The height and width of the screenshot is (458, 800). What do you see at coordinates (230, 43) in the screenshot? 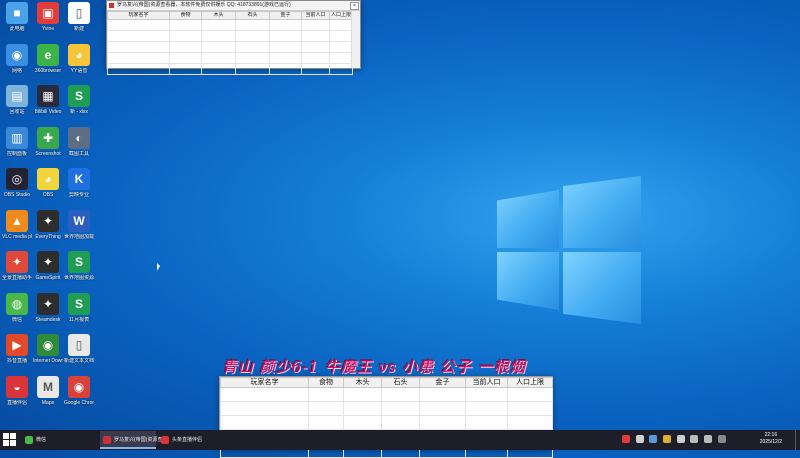
I see `resource-table-small: 玩家名字 食物 木头 石头 金子 当前人口 人口上限` at bounding box center [230, 43].